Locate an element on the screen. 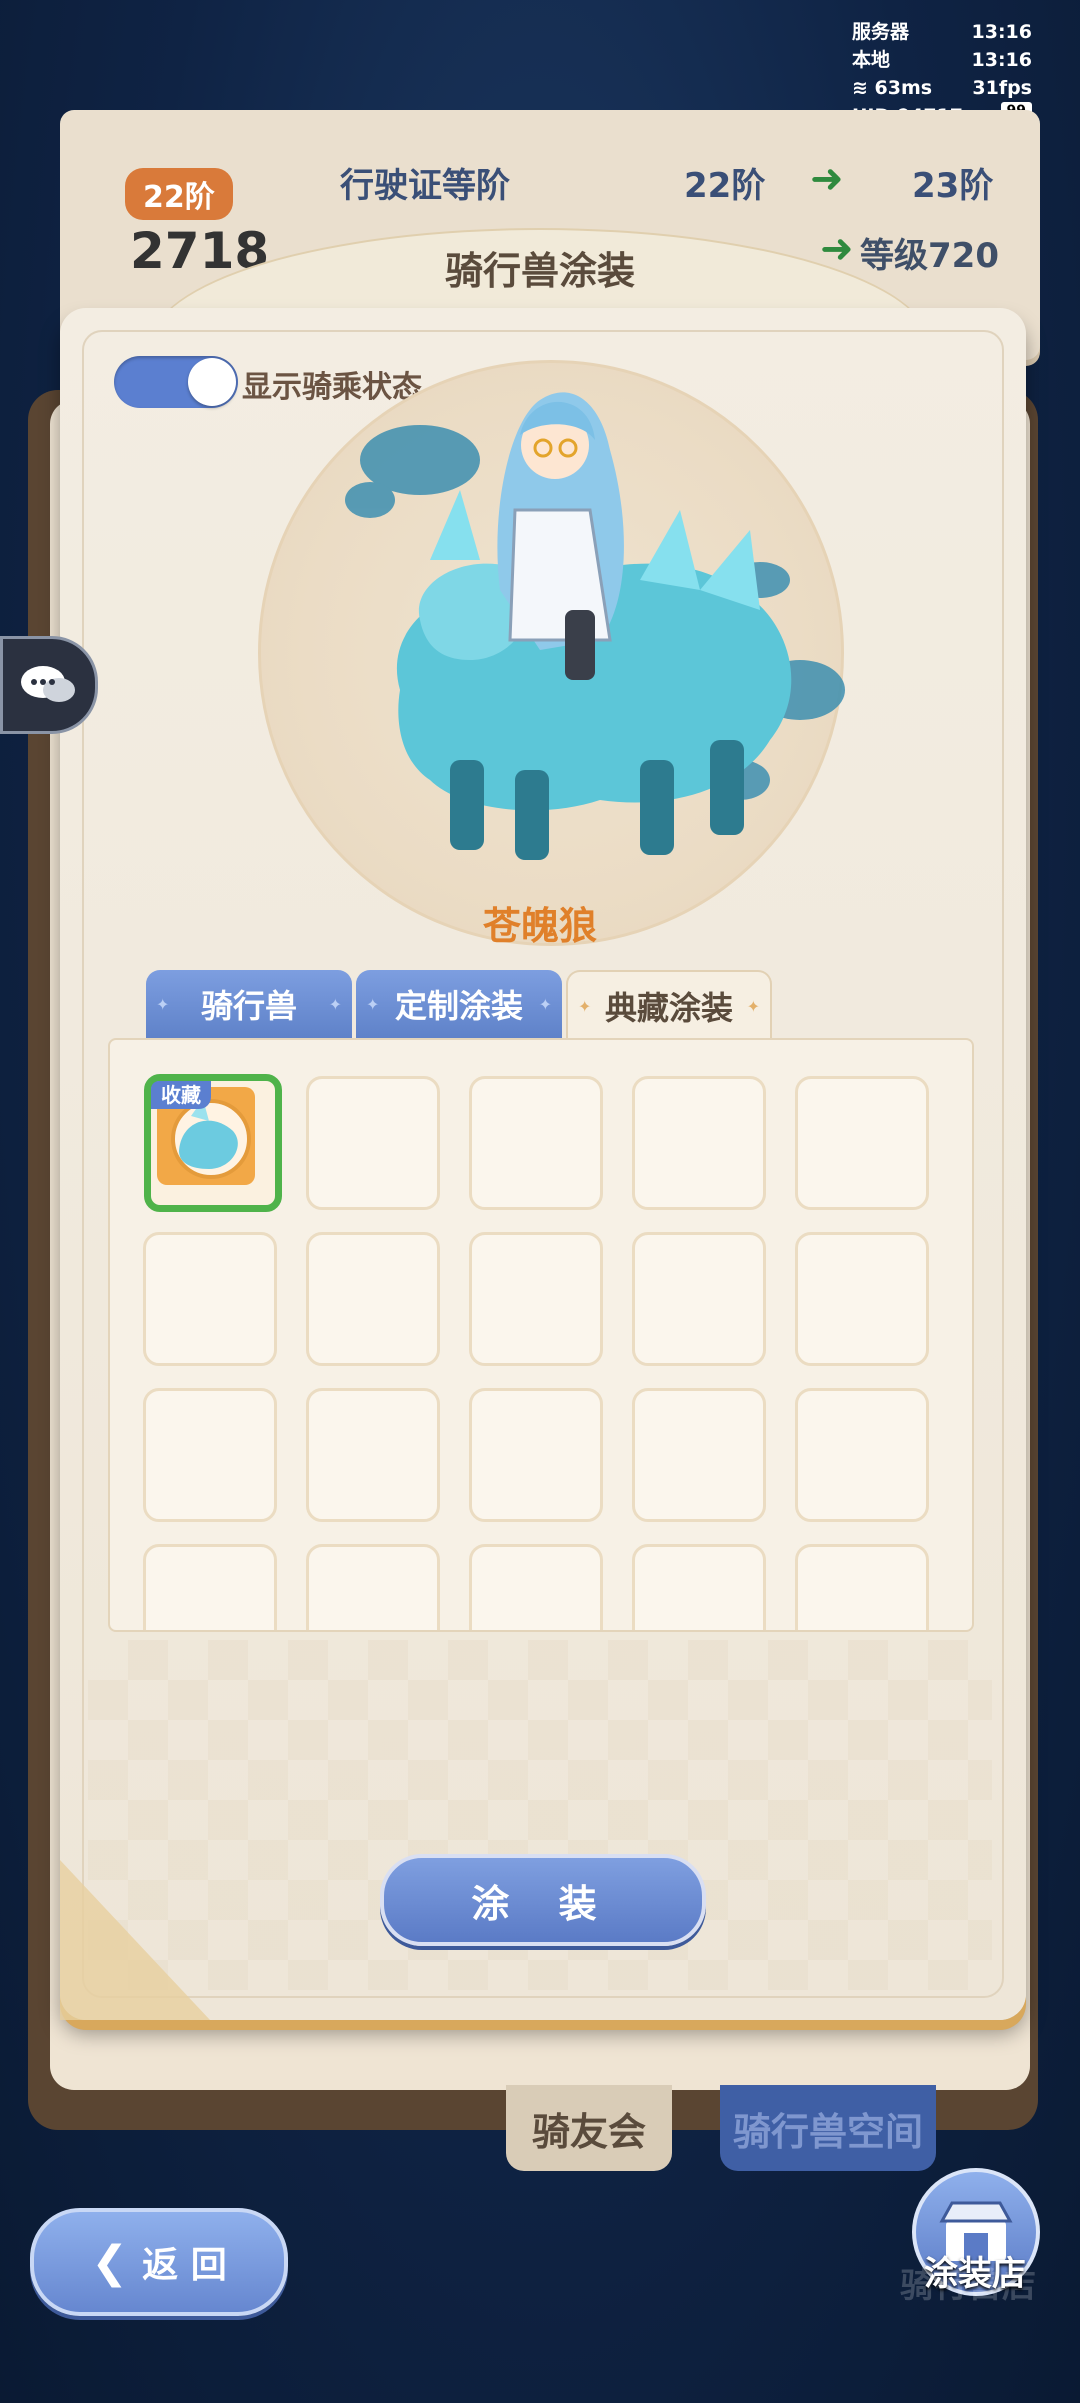 This screenshot has width=1080, height=2403. back-label: 返 回 is located at coordinates (184, 2265).